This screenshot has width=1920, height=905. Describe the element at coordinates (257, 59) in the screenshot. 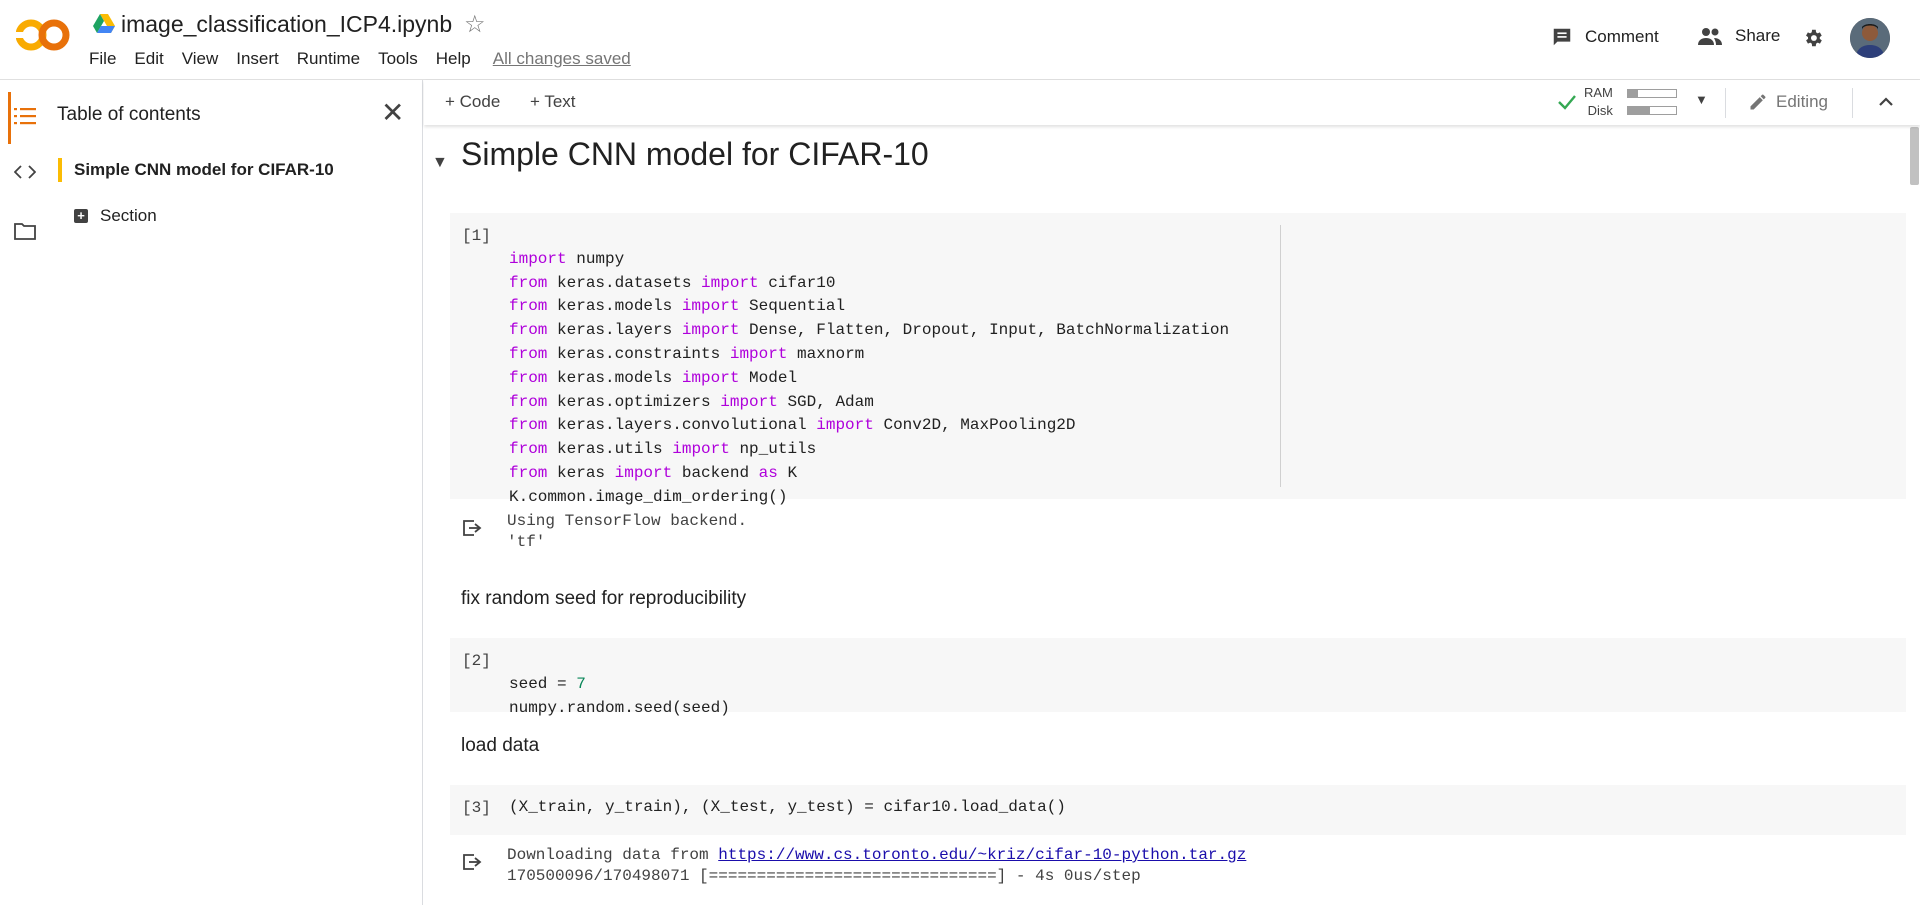

I see `menu-insert: Insert` at that location.